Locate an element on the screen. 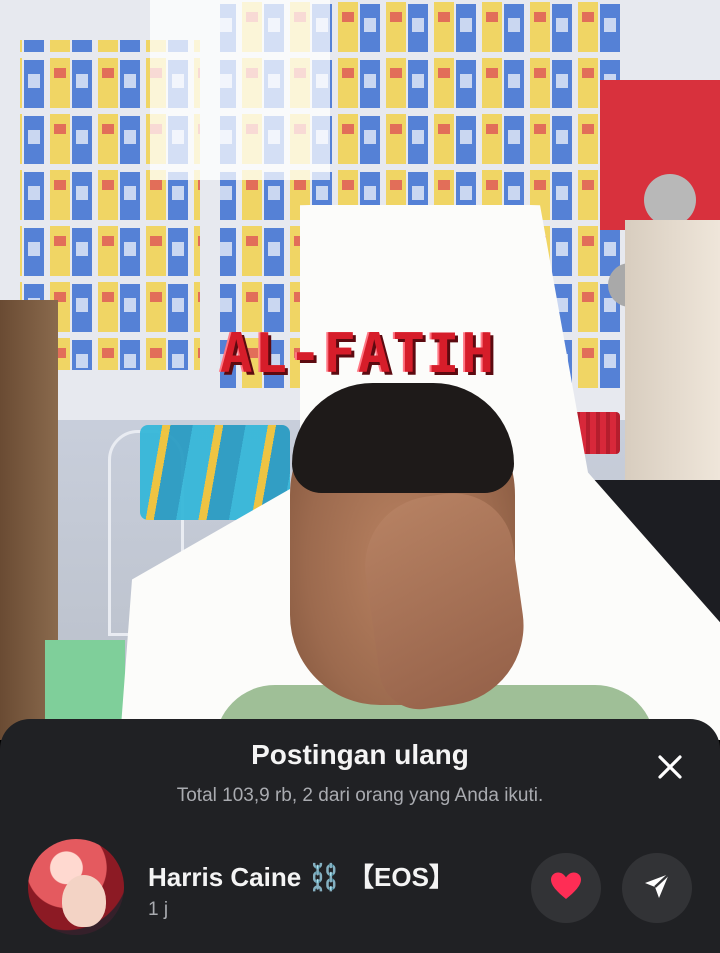 The height and width of the screenshot is (953, 720). reposter-name: Harris Caine ⛓️ 【EOS】 is located at coordinates (301, 875).